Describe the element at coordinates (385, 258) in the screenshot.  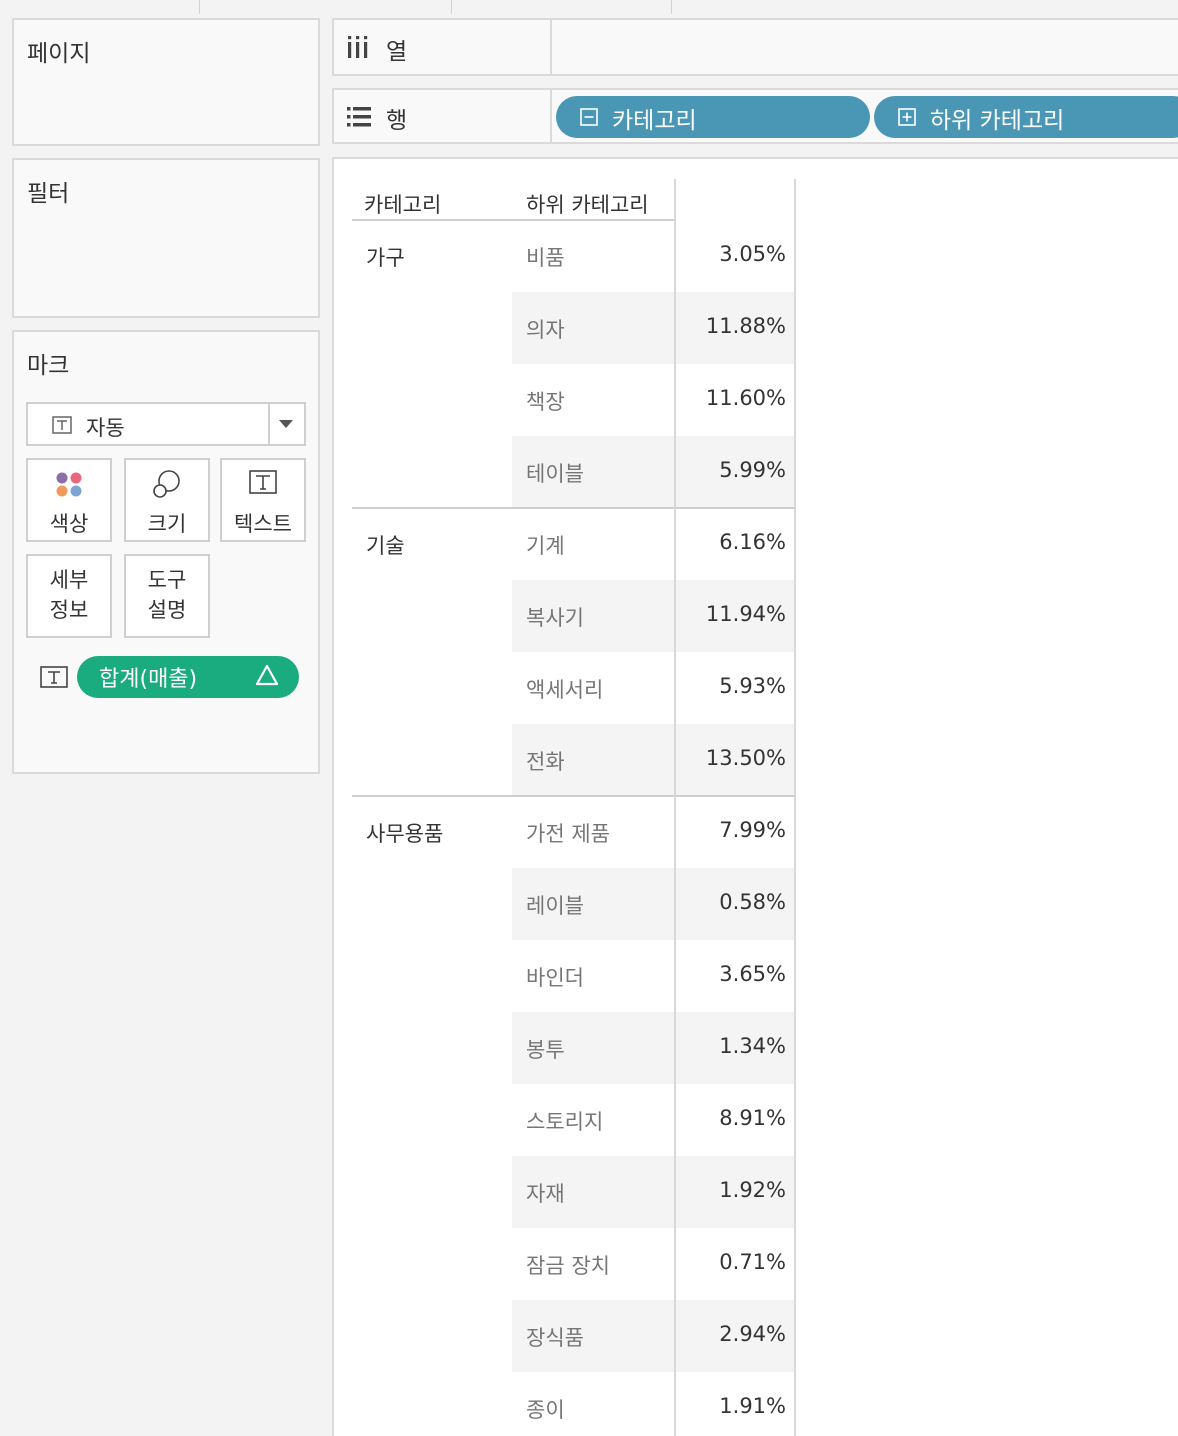
I see `category-label: 가구` at that location.